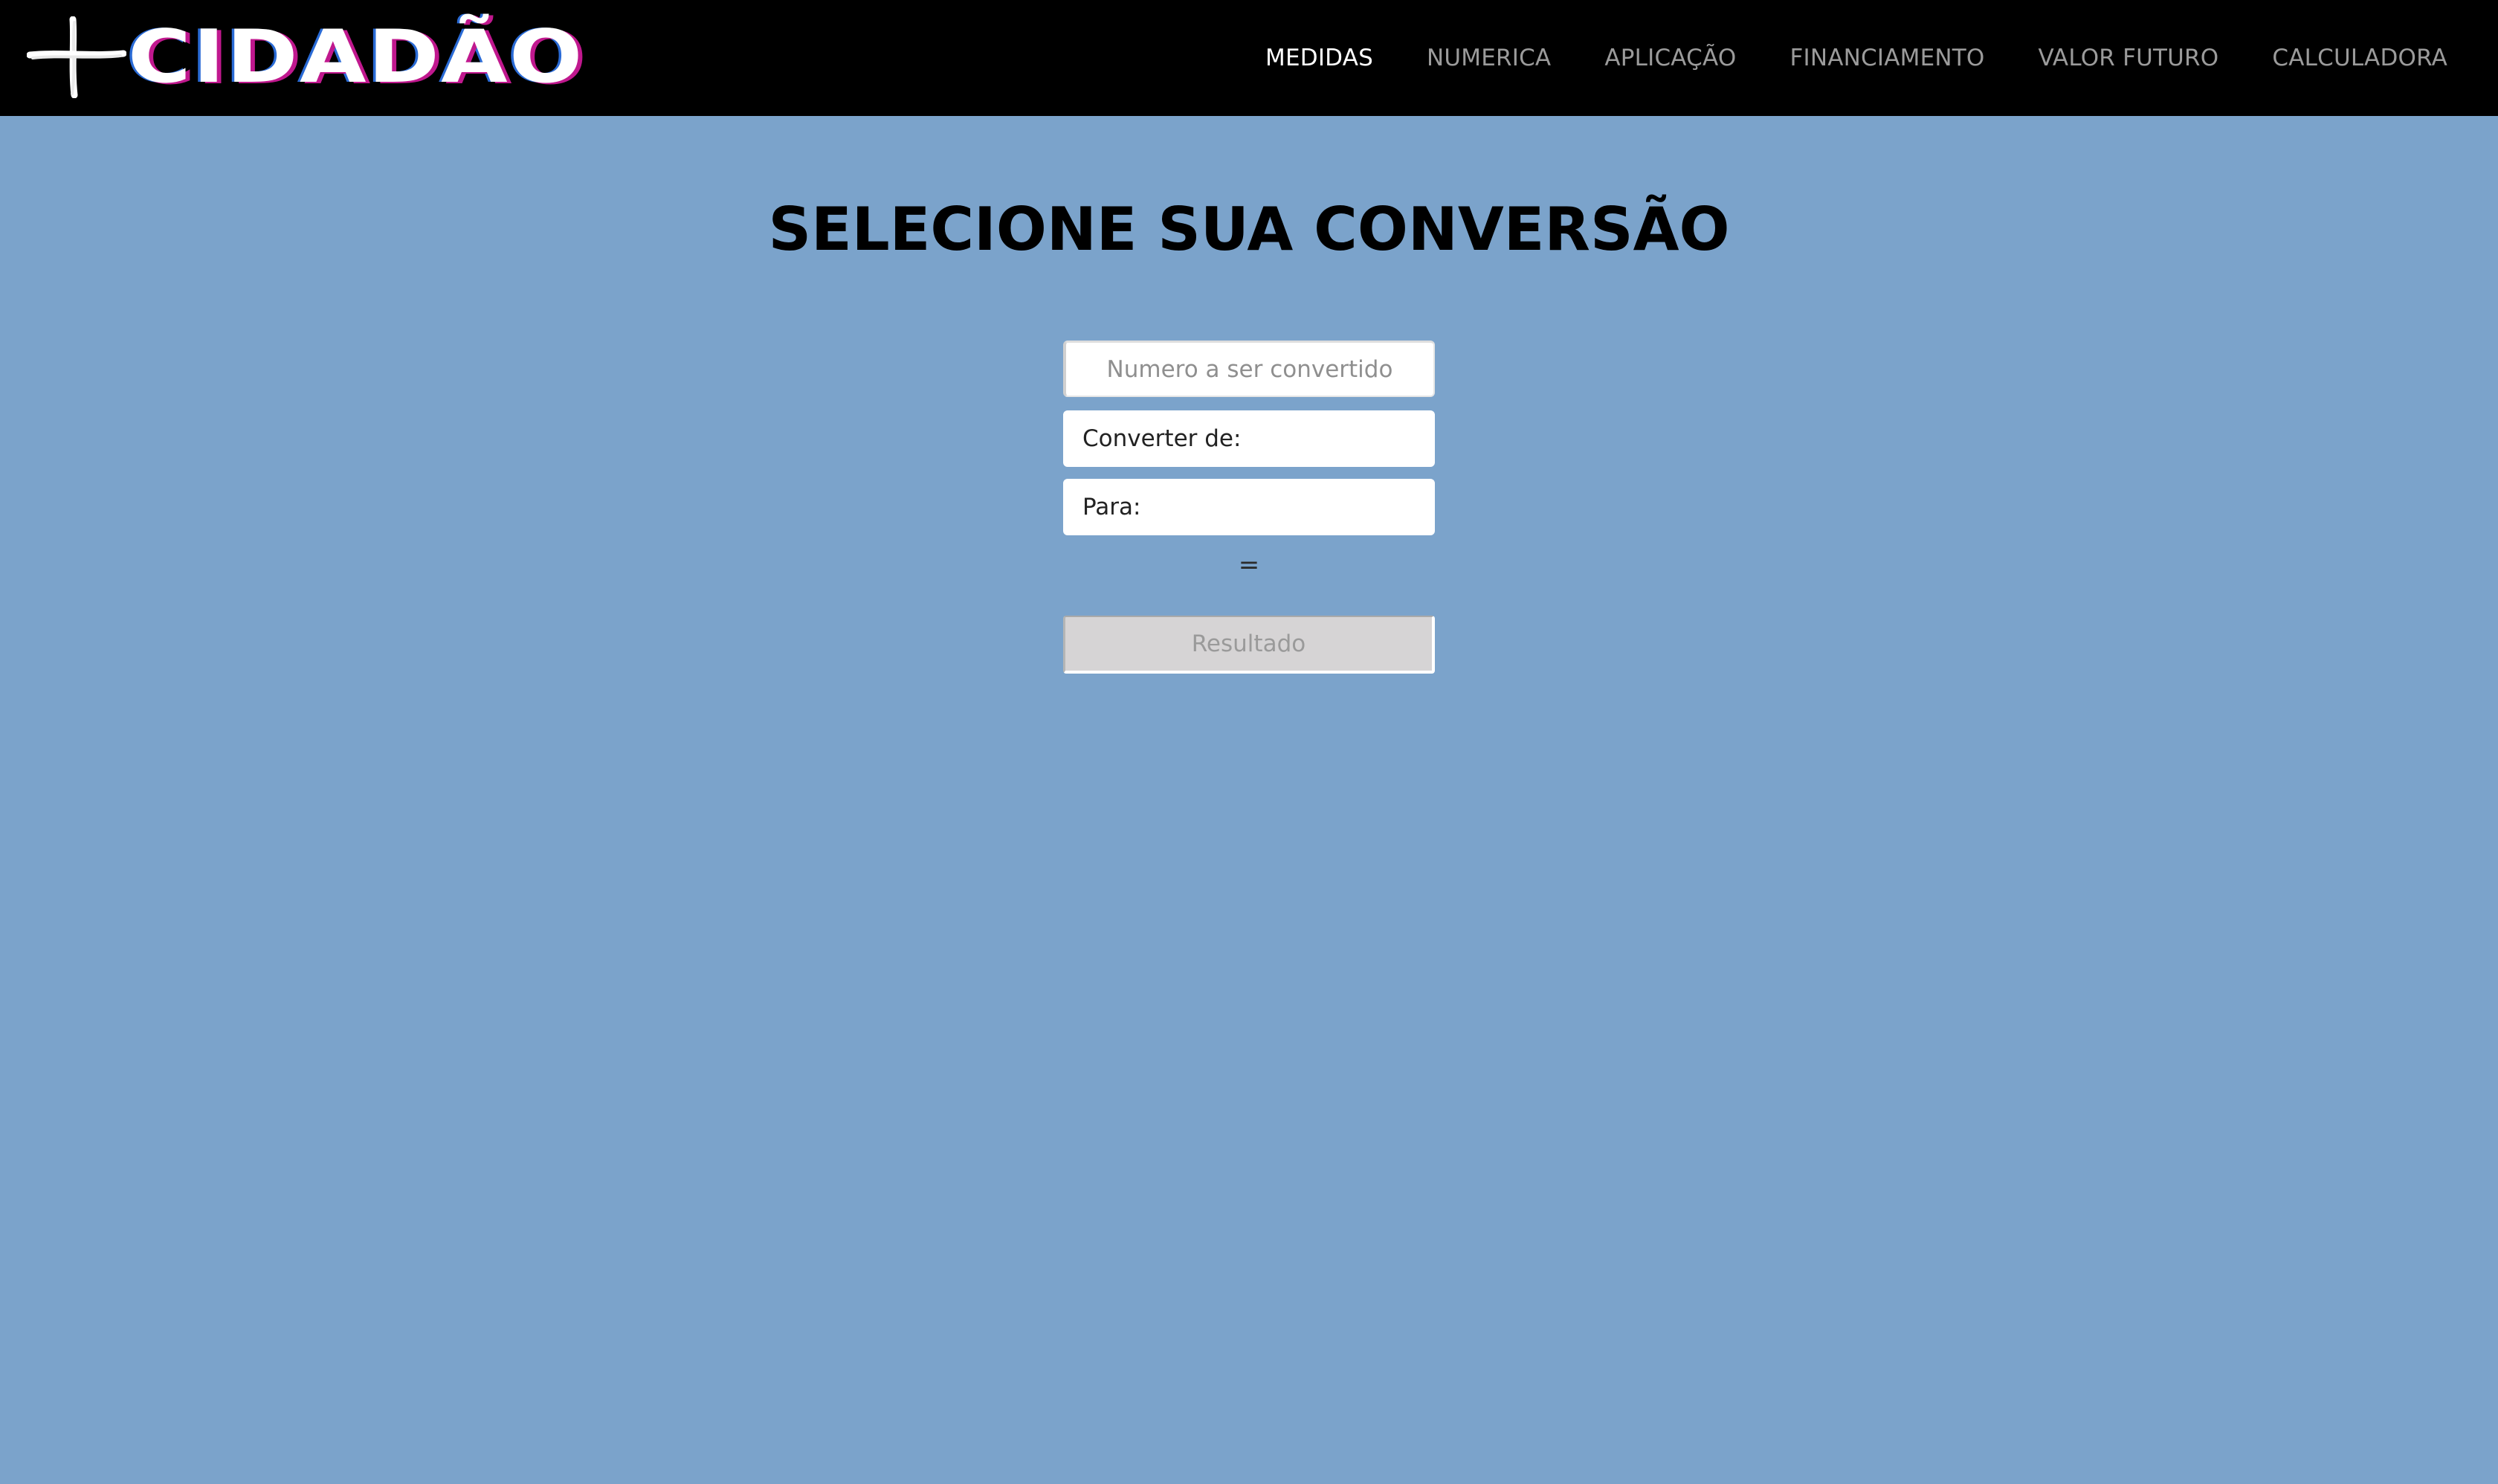  I want to click on convert-from-select: Converter de:, so click(1249, 438).